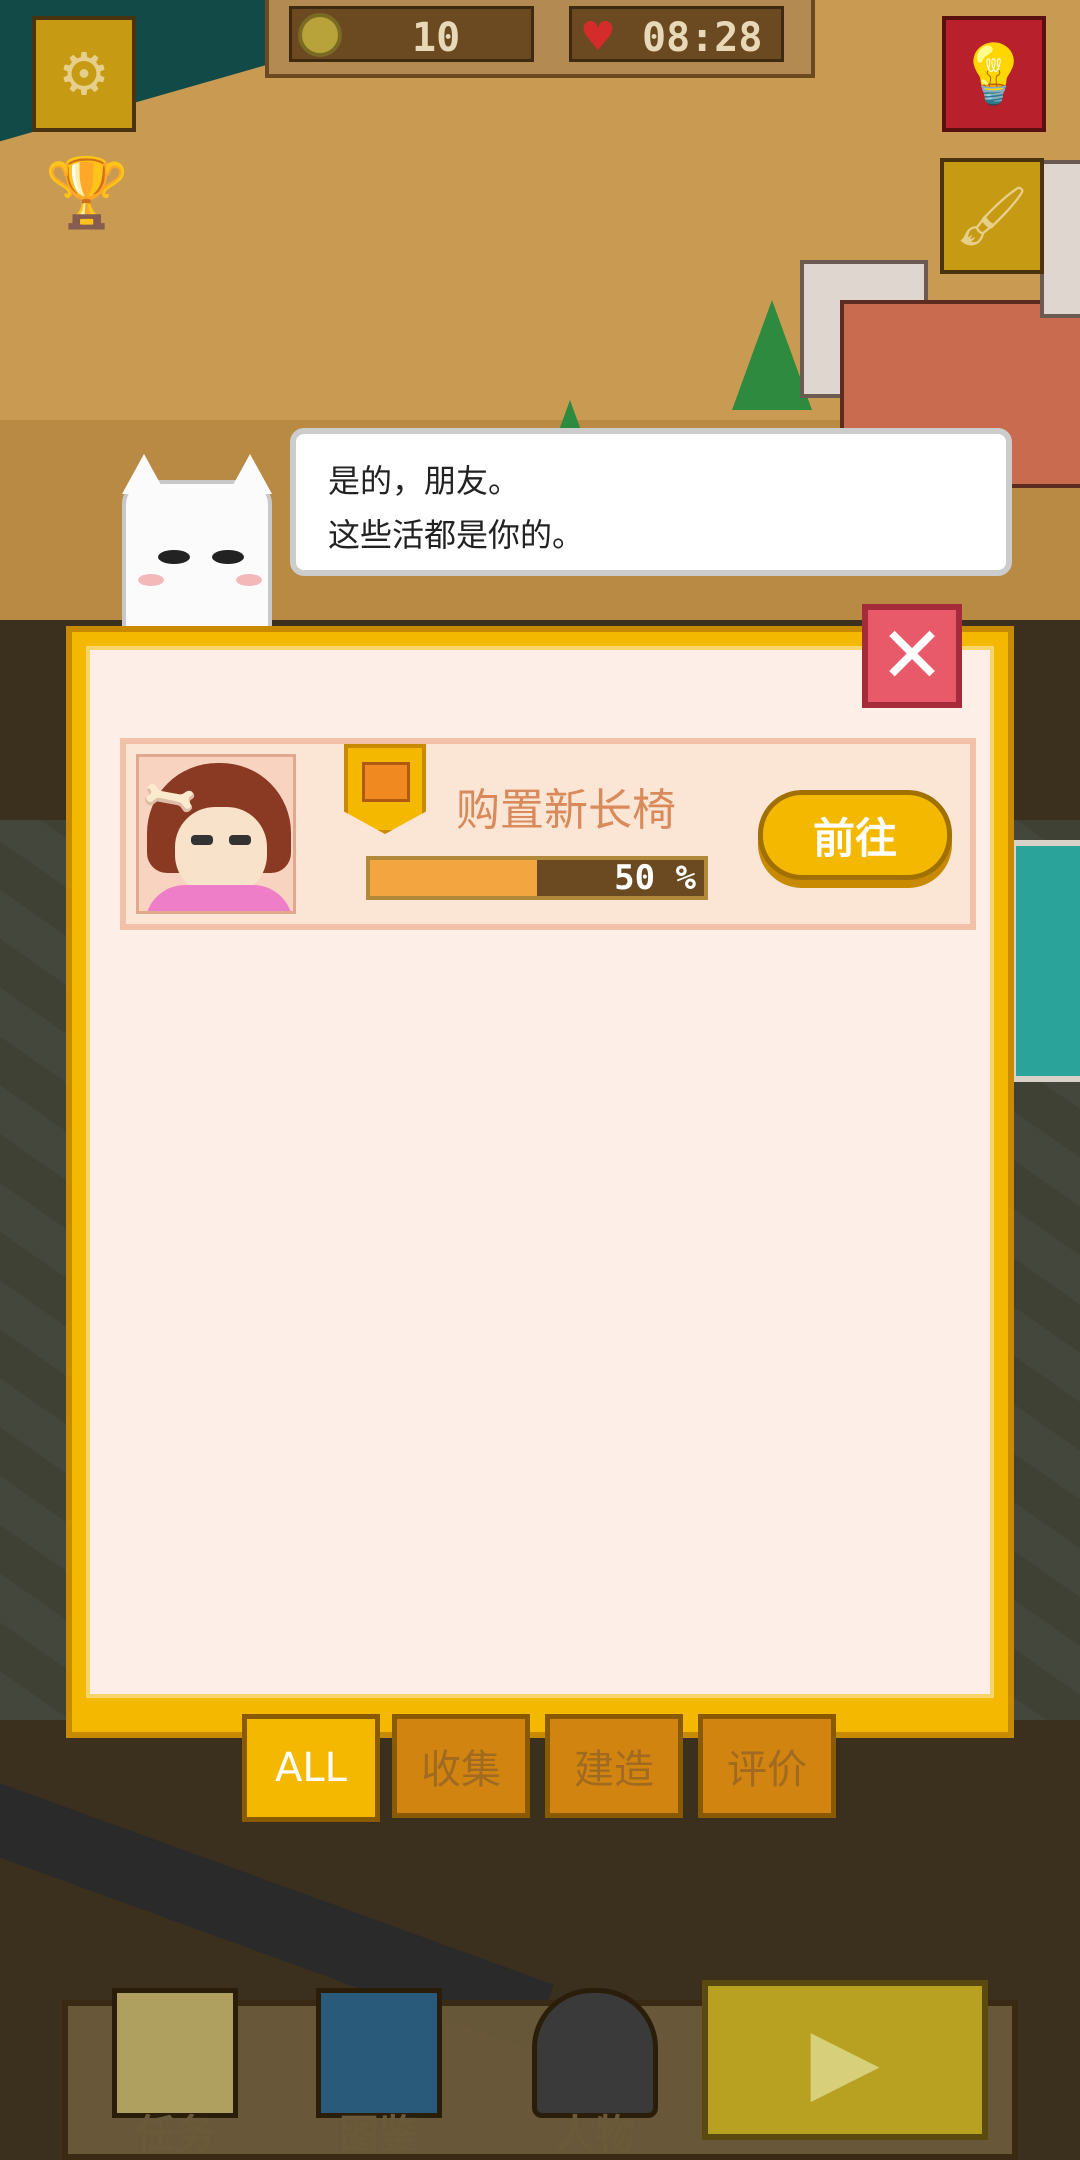 This screenshot has width=1080, height=2160. What do you see at coordinates (379, 2135) in the screenshot?
I see `nav-catalog-label: 图鉴` at bounding box center [379, 2135].